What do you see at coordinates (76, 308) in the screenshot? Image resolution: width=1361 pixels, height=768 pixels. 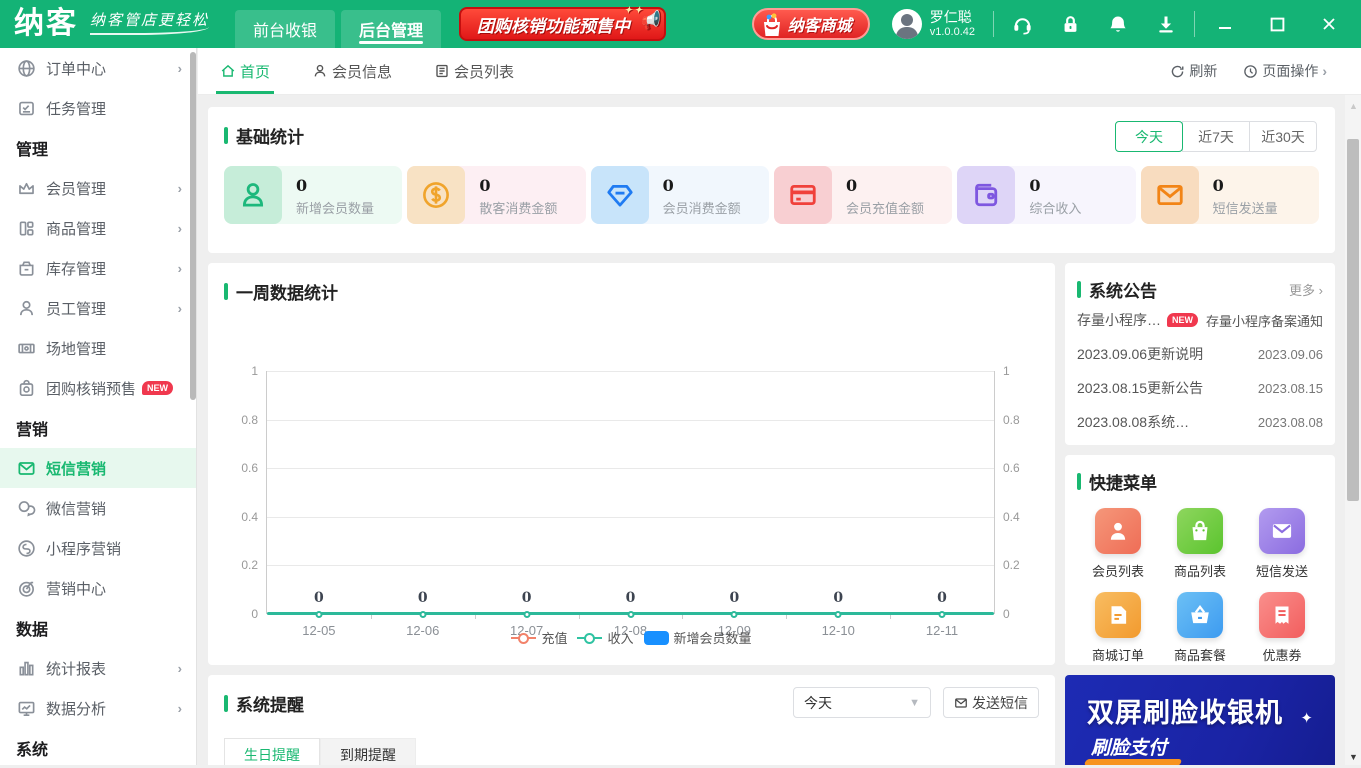 I see `sidebar-item-label: 员工管理` at bounding box center [76, 308].